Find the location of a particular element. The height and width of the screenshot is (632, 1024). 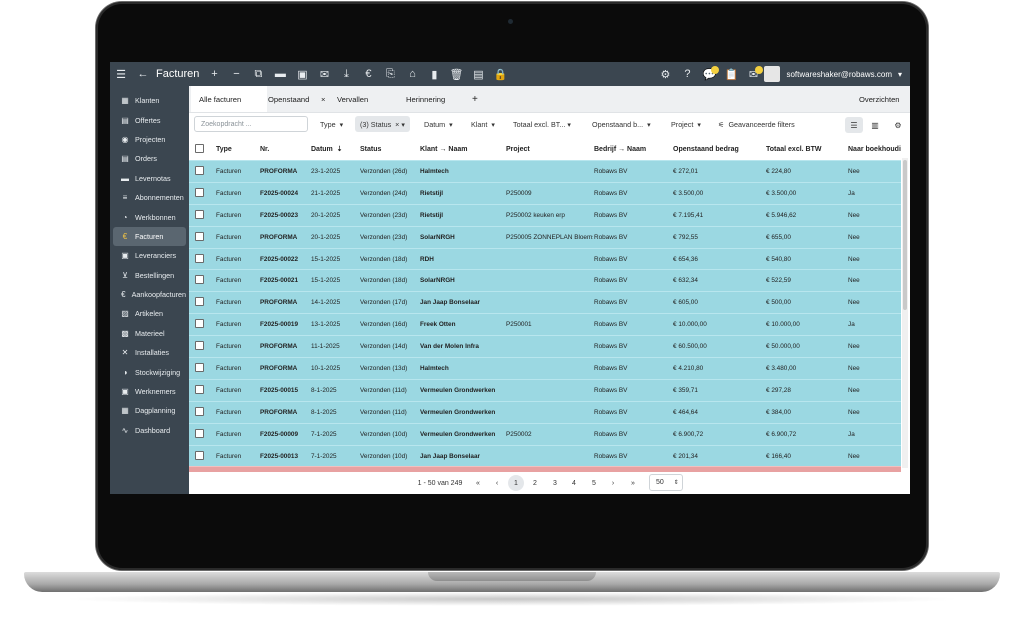

filter-klant: Klant ▾ is located at coordinates (483, 124).